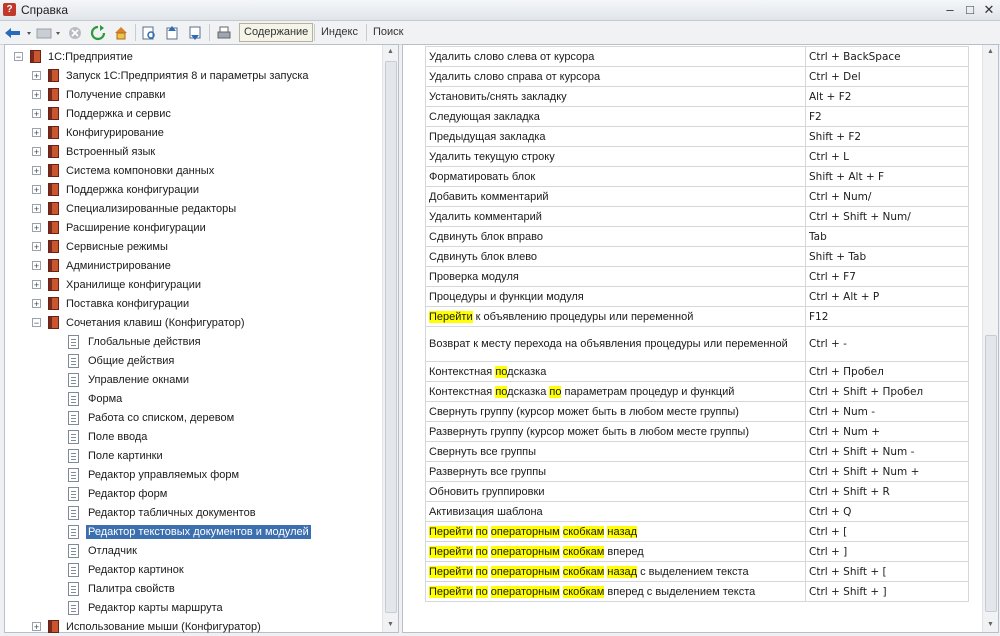 Image resolution: width=1000 pixels, height=636 pixels. What do you see at coordinates (136, 228) in the screenshot?
I see `tree-item-label: Расширение конфигурации` at bounding box center [136, 228].